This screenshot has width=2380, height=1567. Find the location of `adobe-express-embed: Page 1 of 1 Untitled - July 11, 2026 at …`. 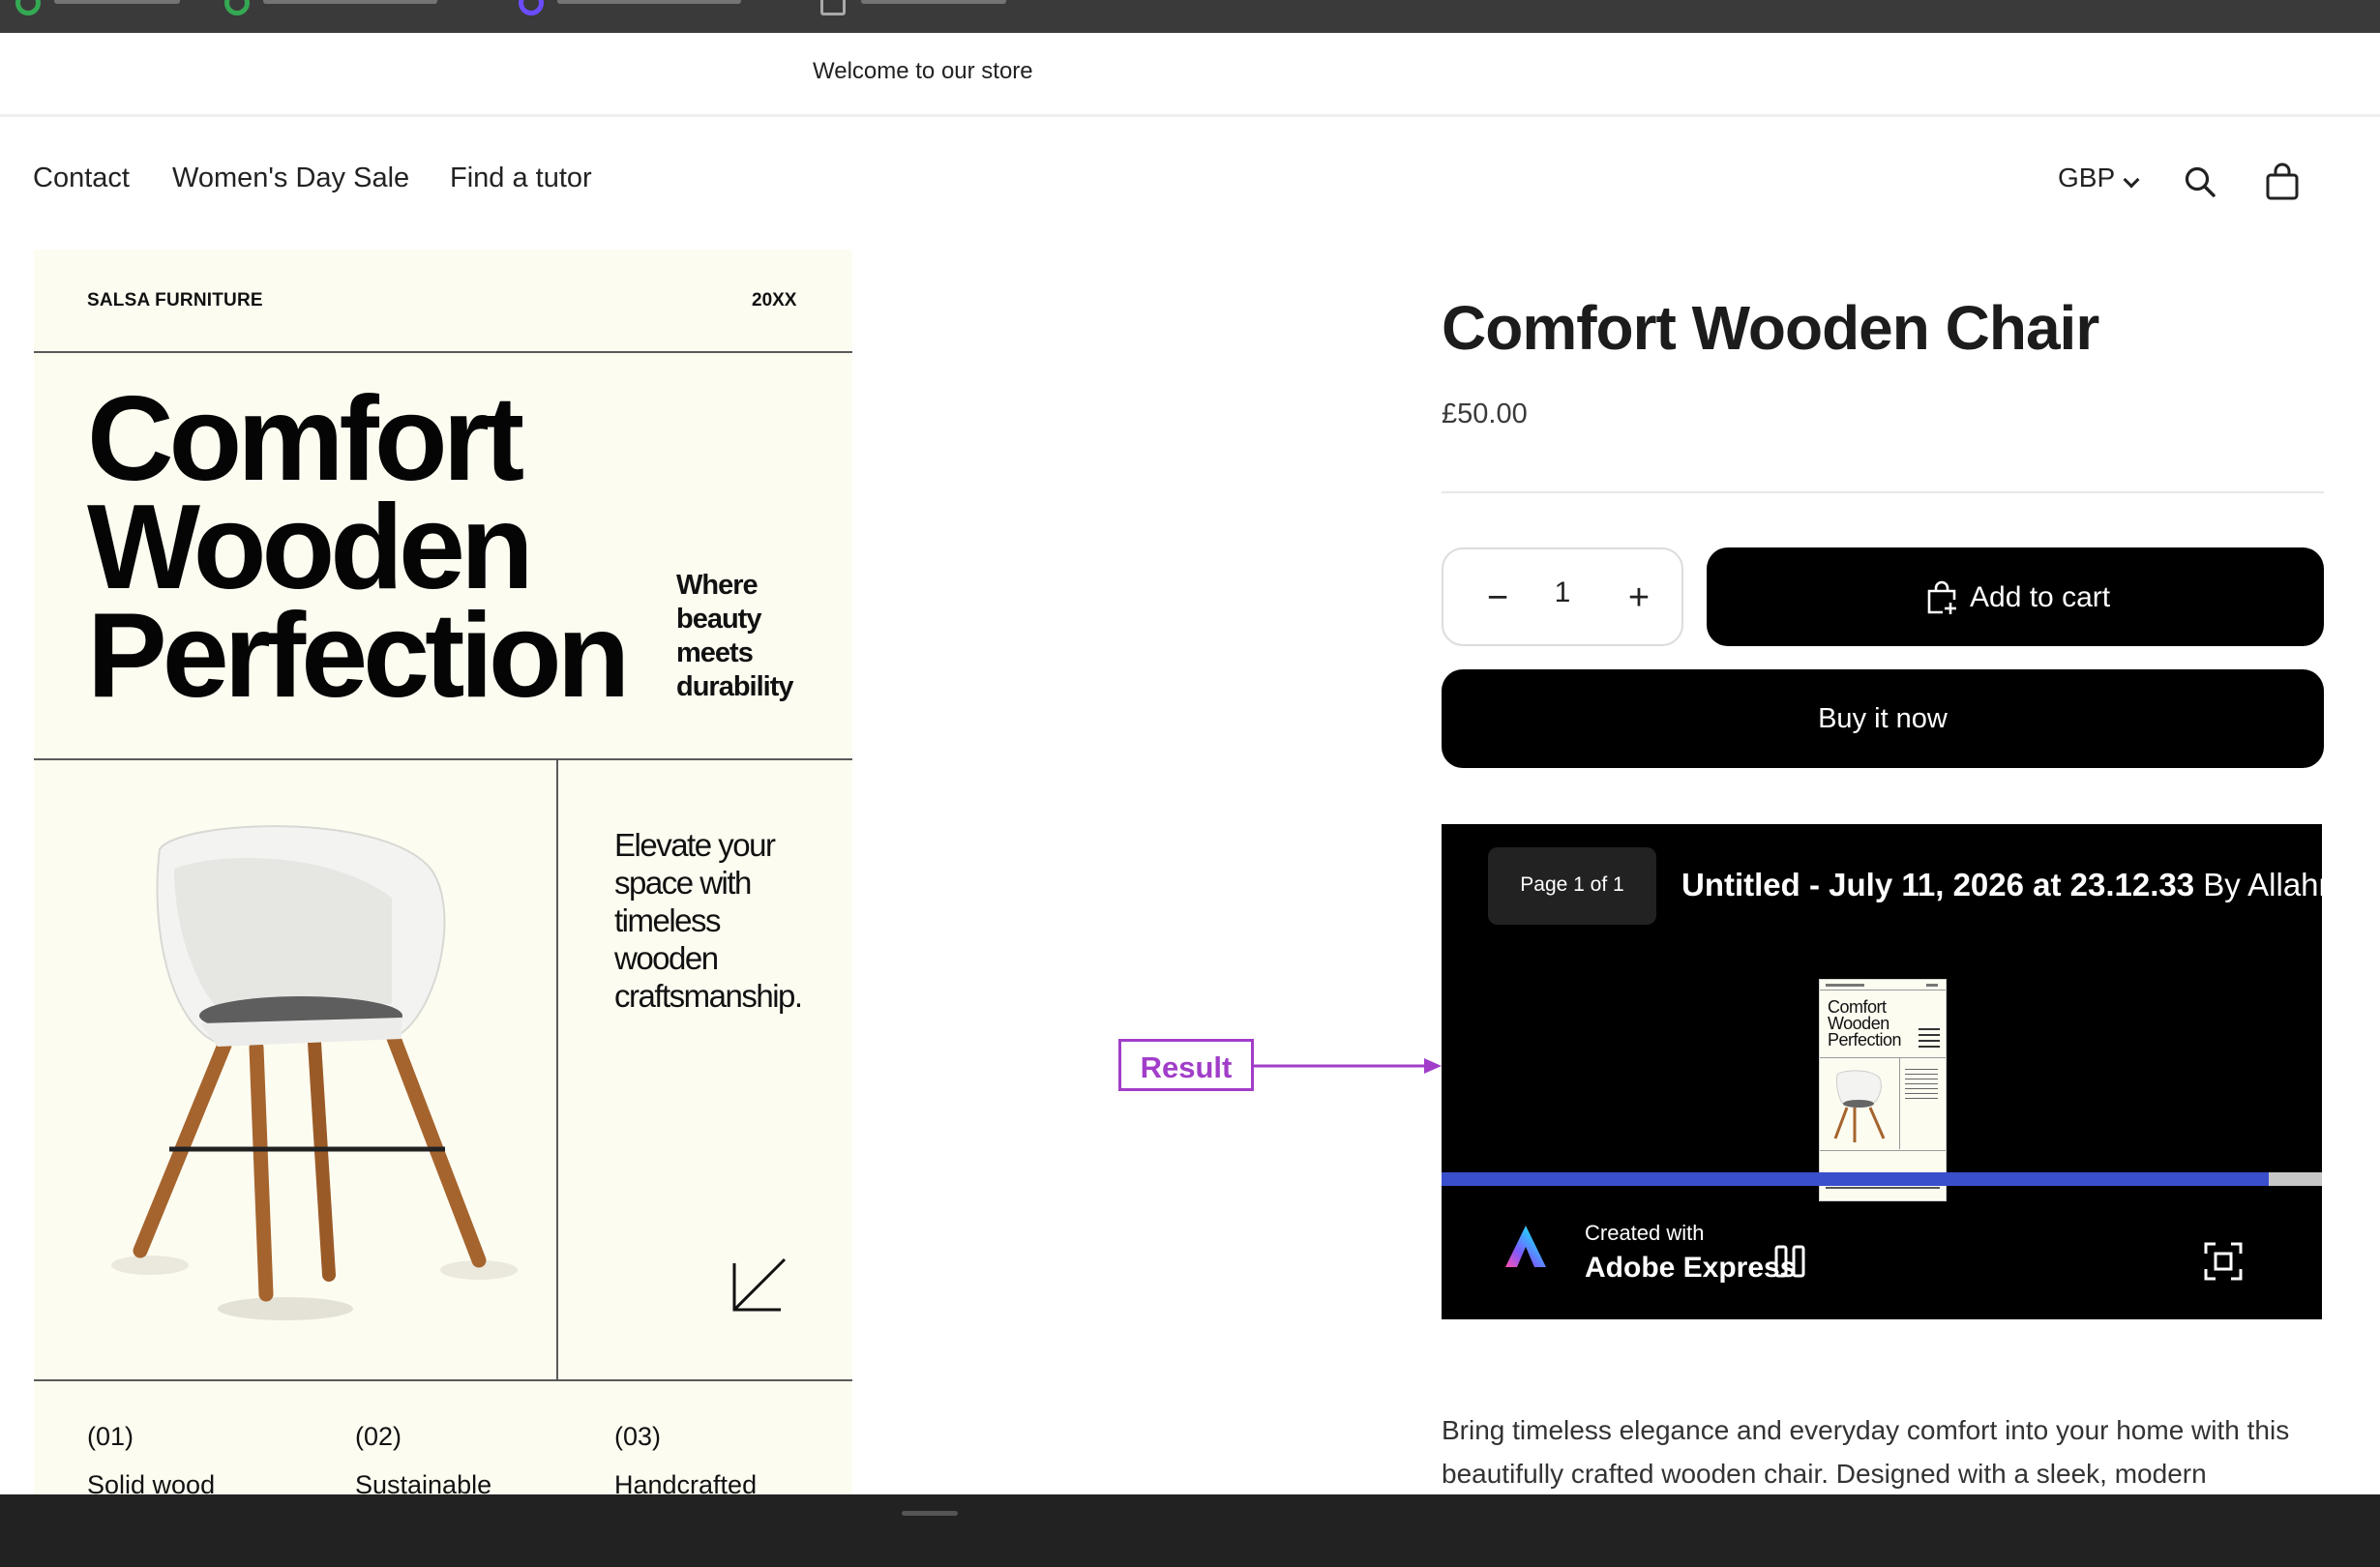

adobe-express-embed: Page 1 of 1 Untitled - July 11, 2026 at … is located at coordinates (1882, 1072).